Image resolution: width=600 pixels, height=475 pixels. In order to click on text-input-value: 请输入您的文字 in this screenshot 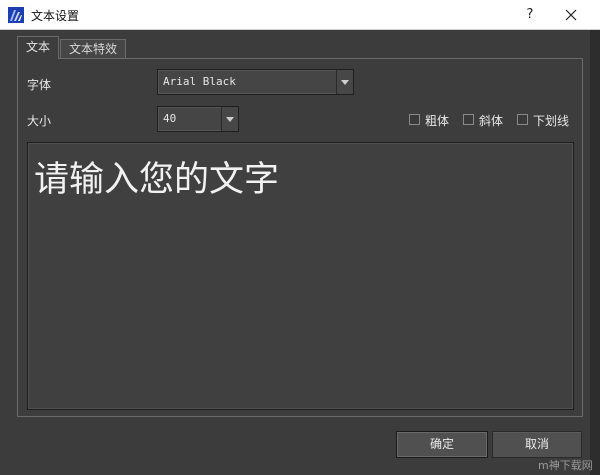, I will do `click(157, 180)`.